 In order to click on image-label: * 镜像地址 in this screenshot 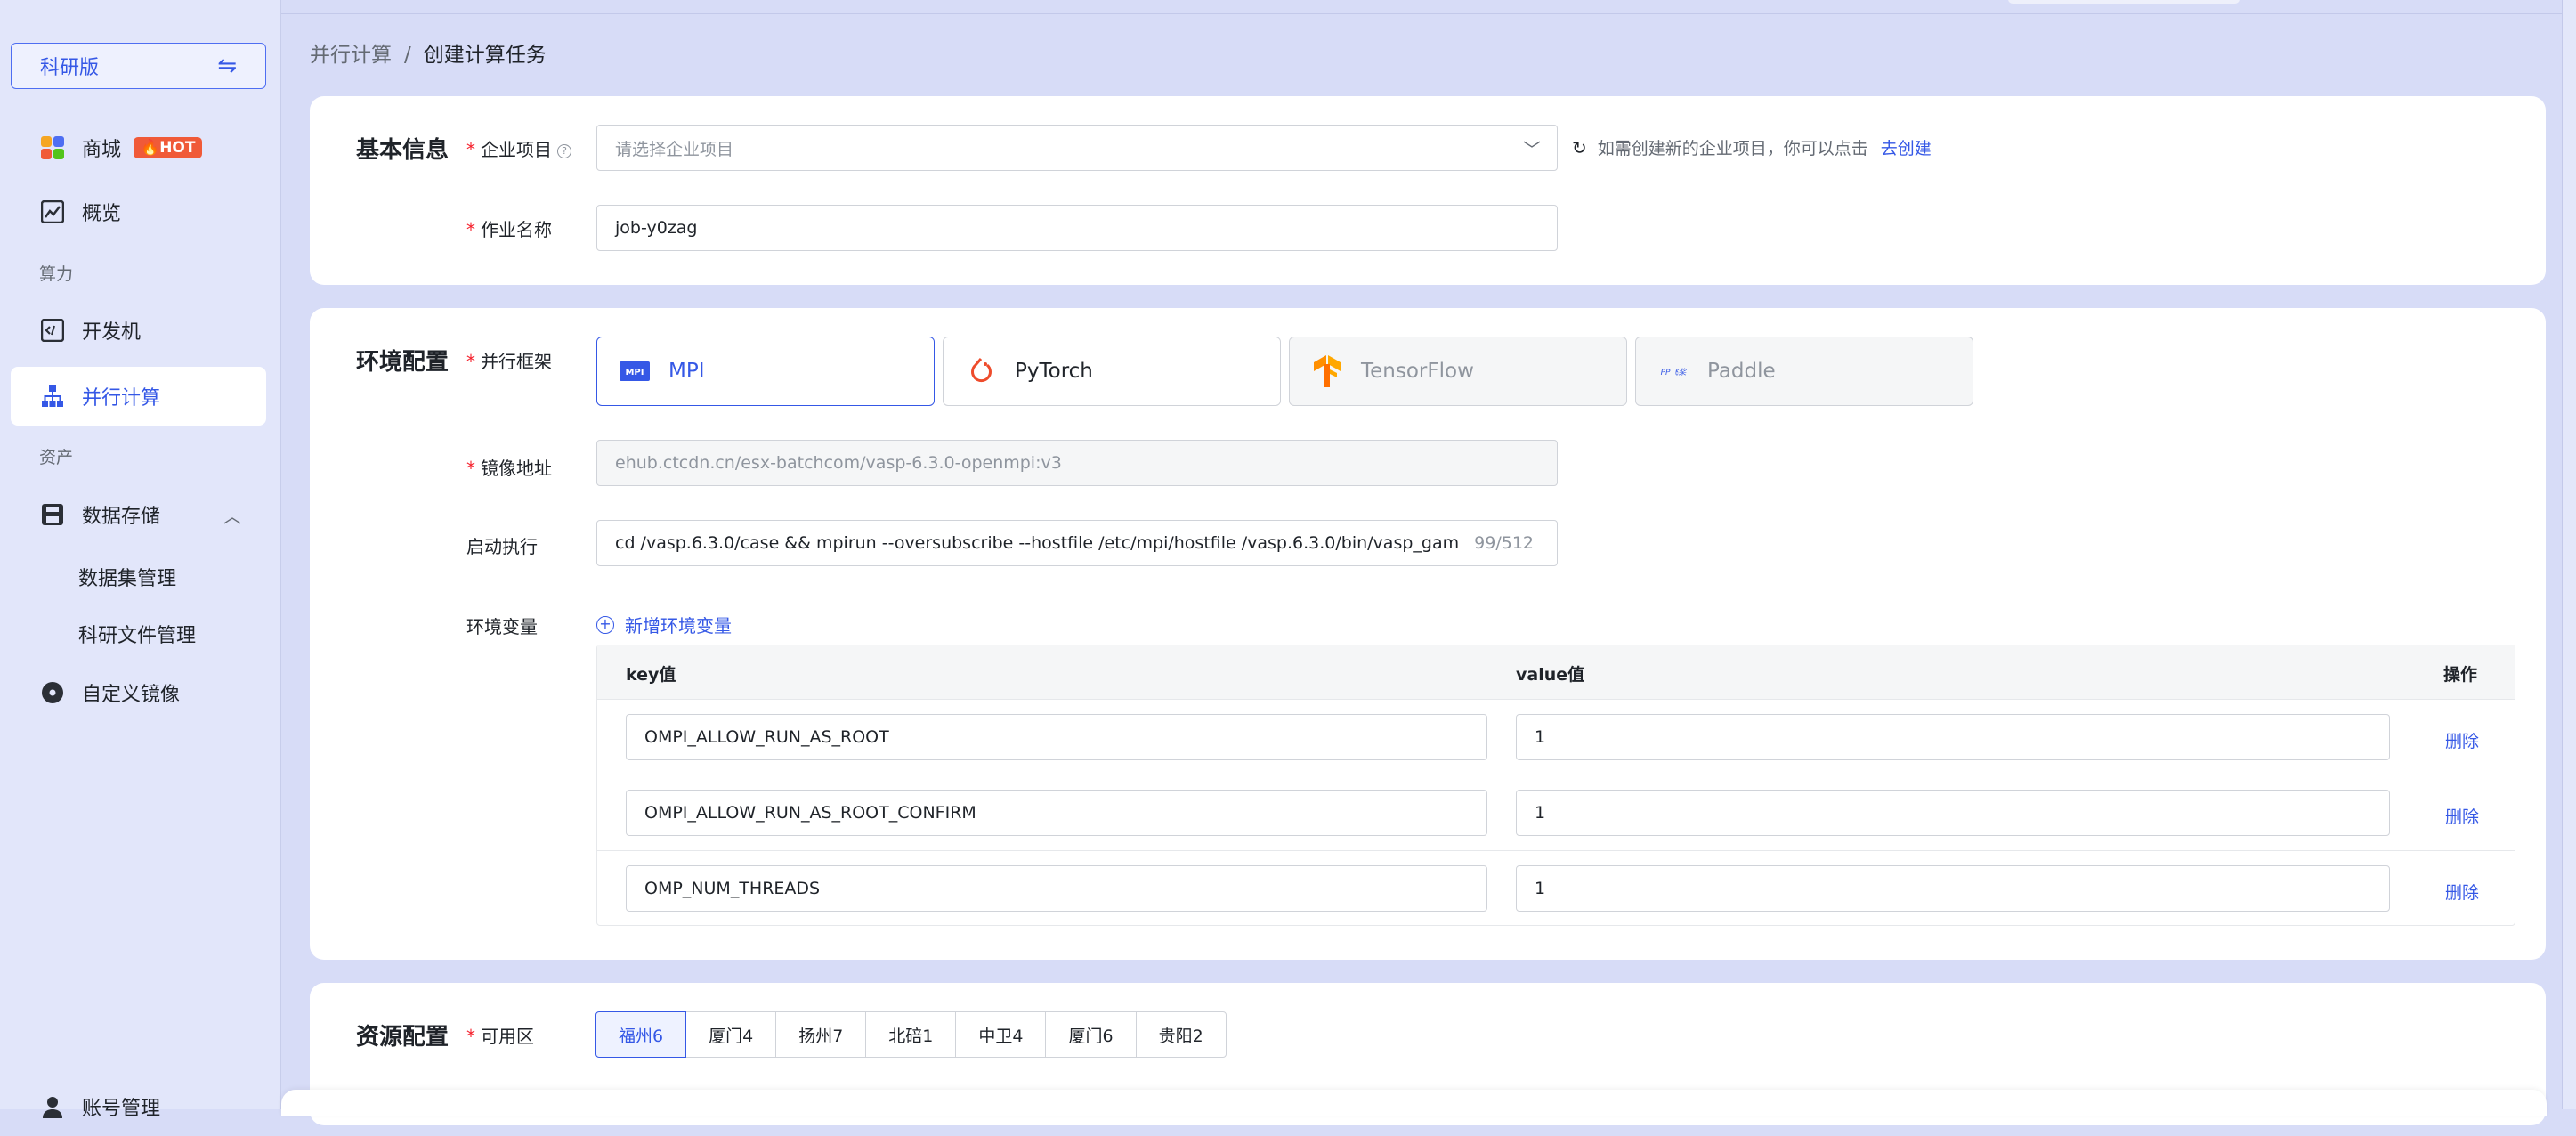, I will do `click(509, 468)`.